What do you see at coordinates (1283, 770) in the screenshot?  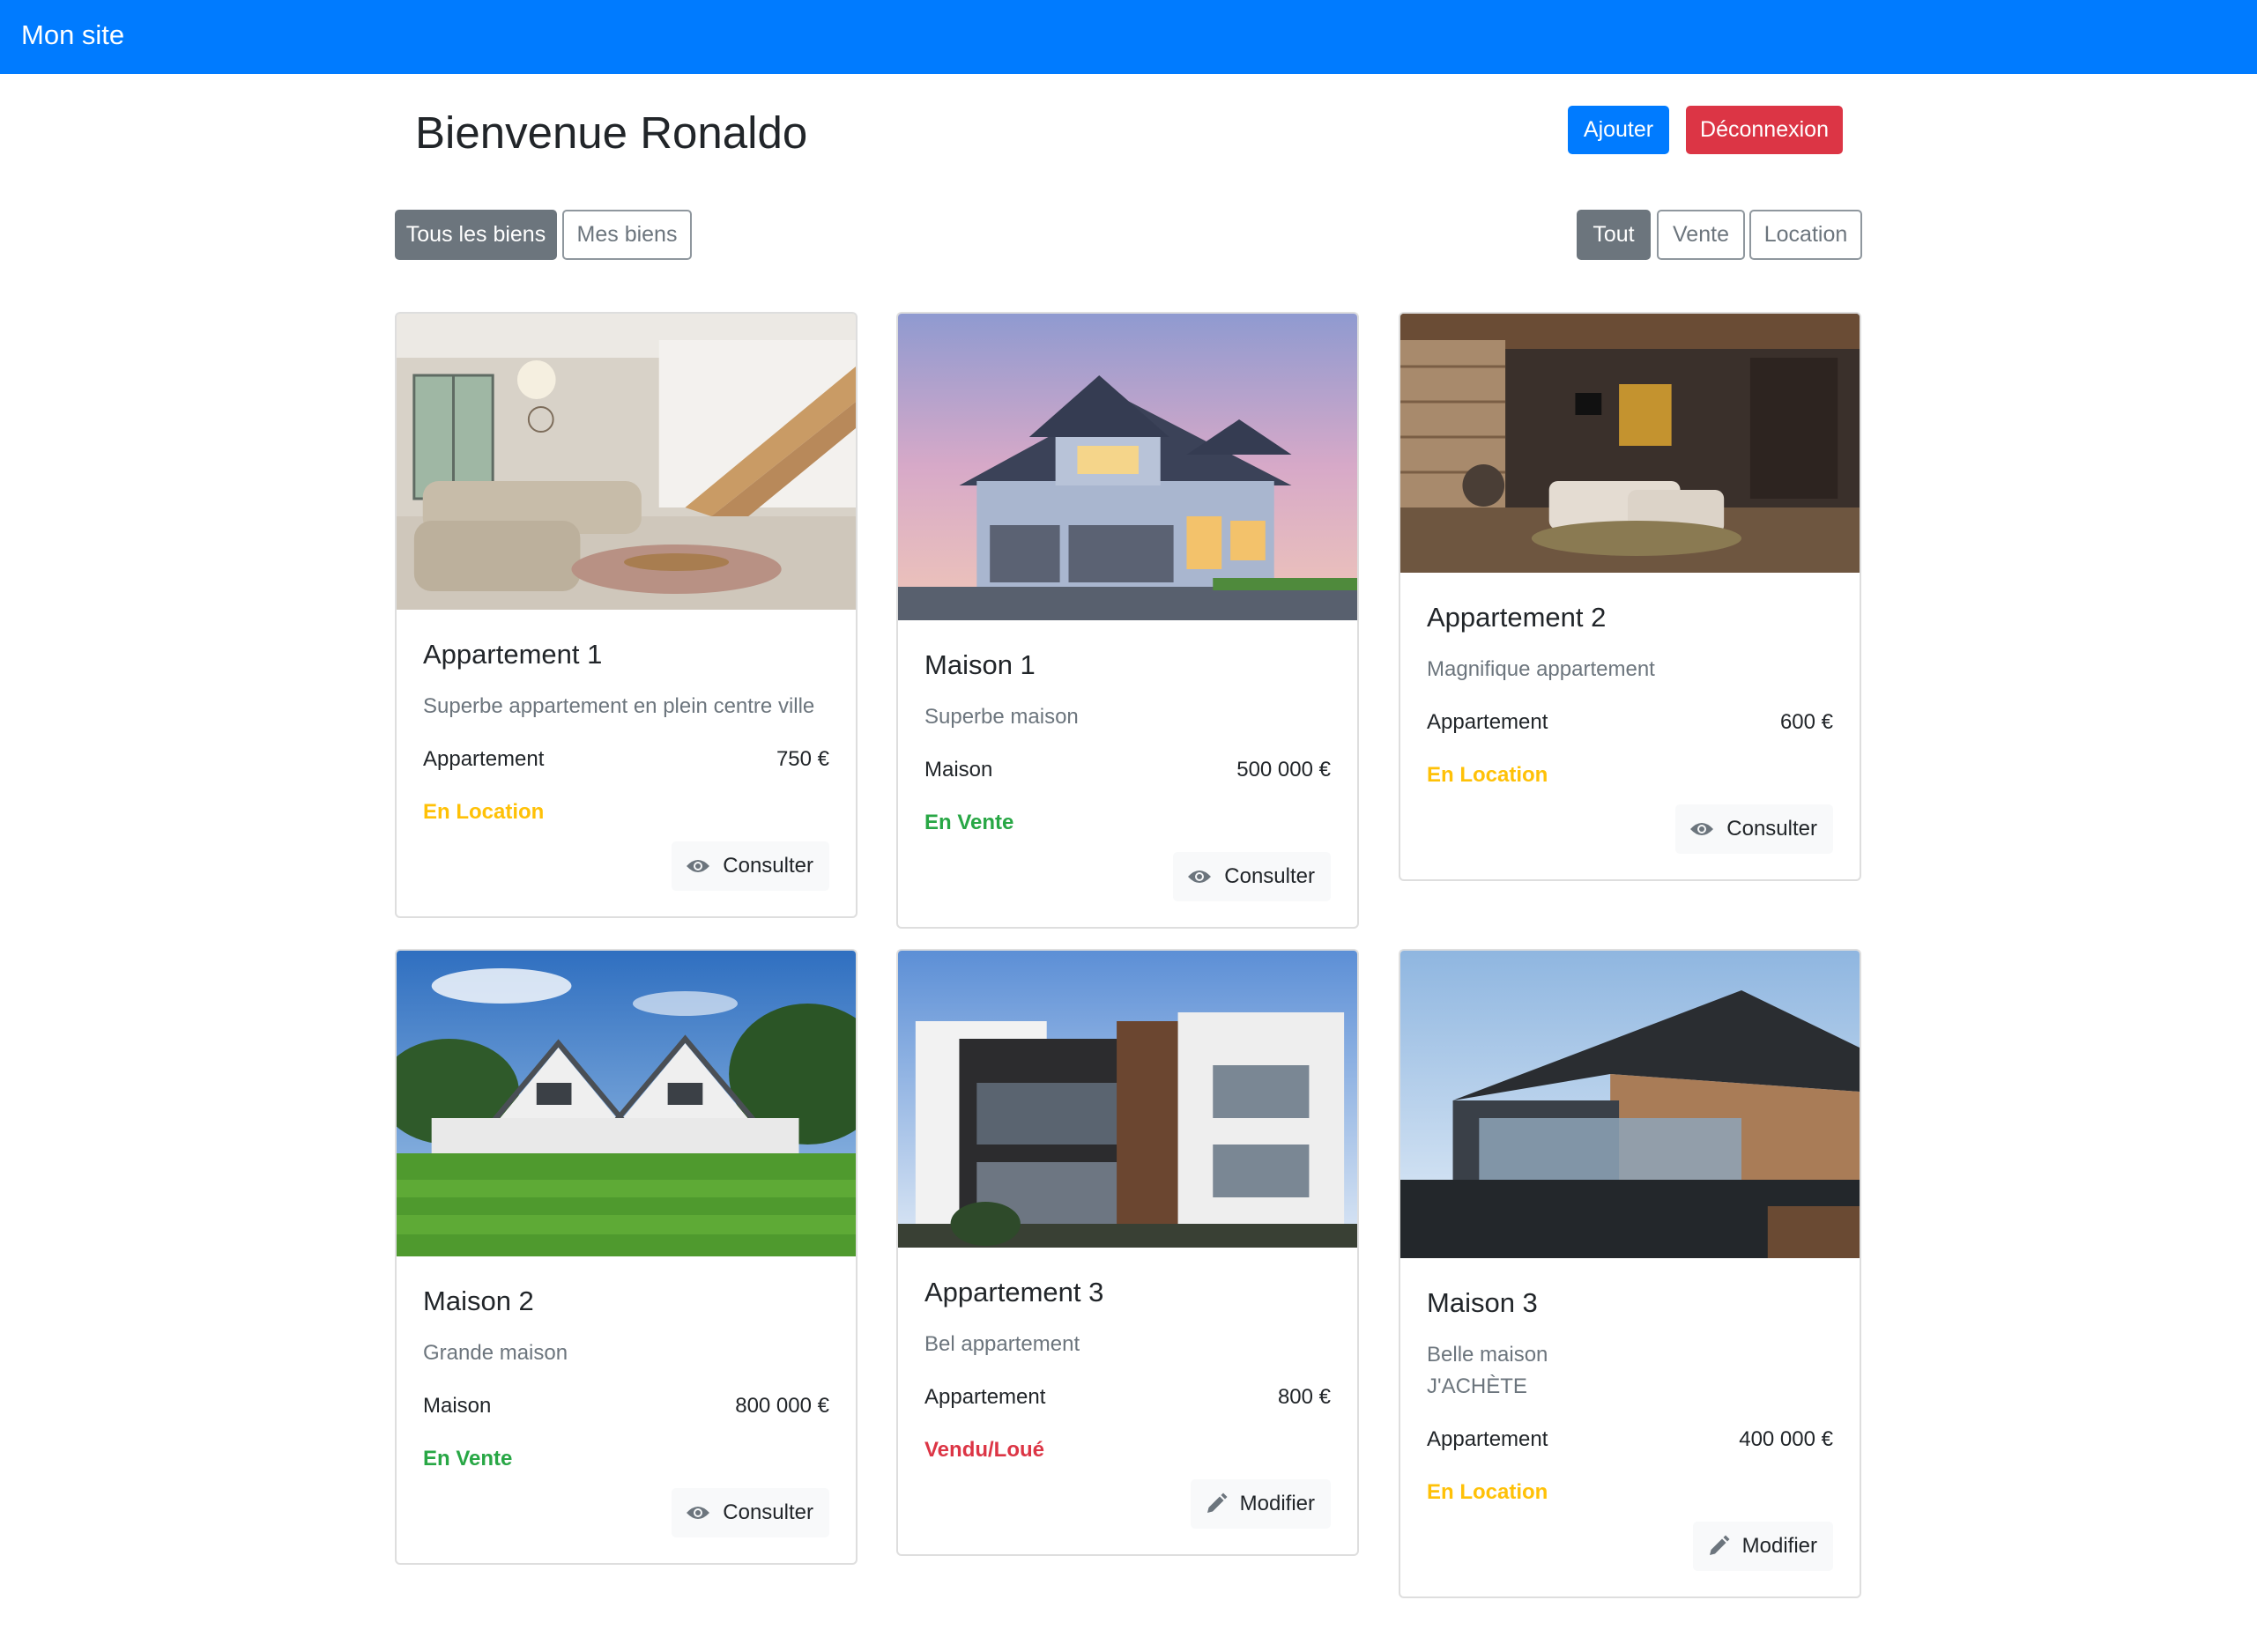 I see `property-price: 500 000 €` at bounding box center [1283, 770].